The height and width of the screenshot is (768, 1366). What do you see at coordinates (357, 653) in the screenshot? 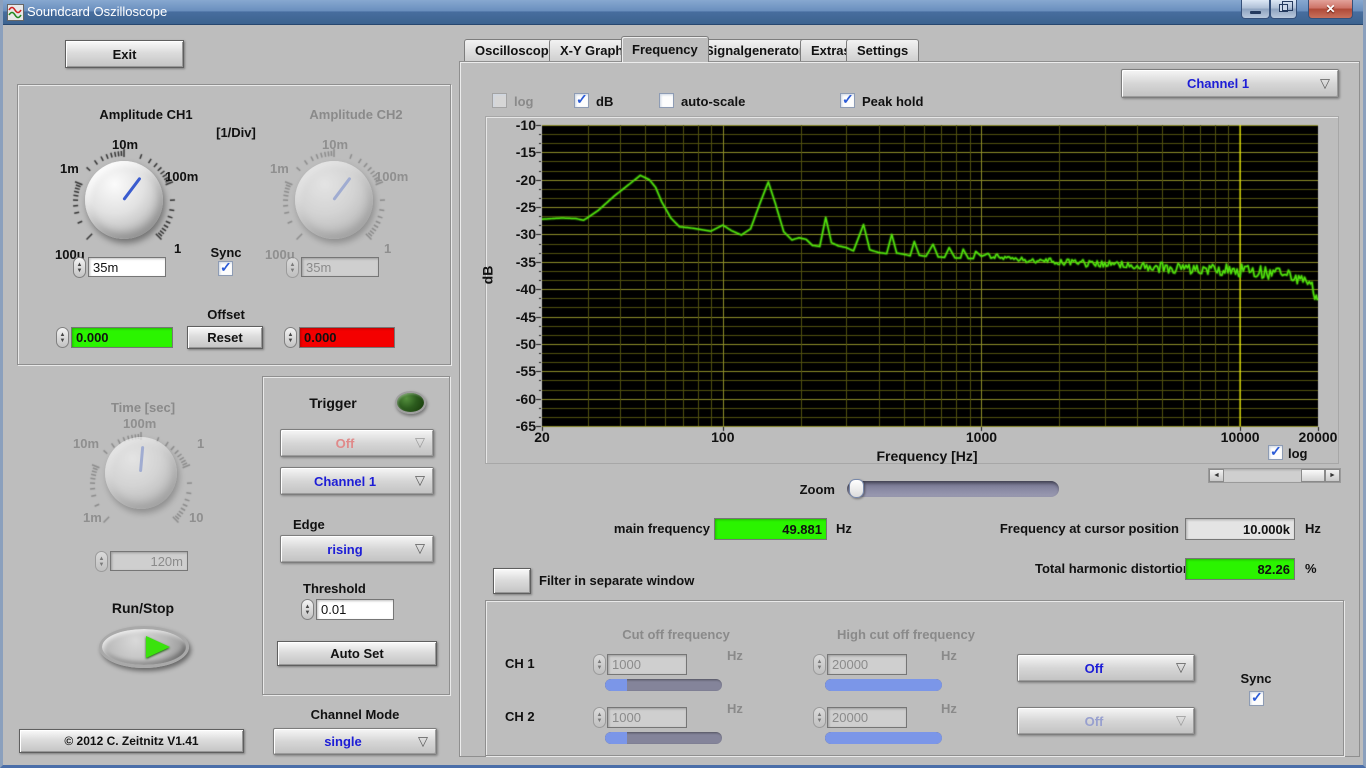
I see `autoset-button: Auto Set` at bounding box center [357, 653].